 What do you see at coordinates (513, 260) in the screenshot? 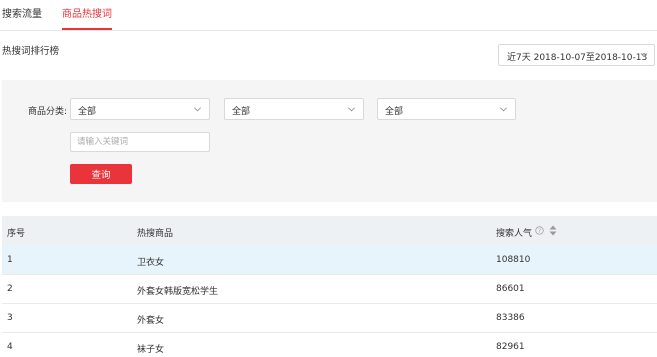
I see `cell-popularity: 108810` at bounding box center [513, 260].